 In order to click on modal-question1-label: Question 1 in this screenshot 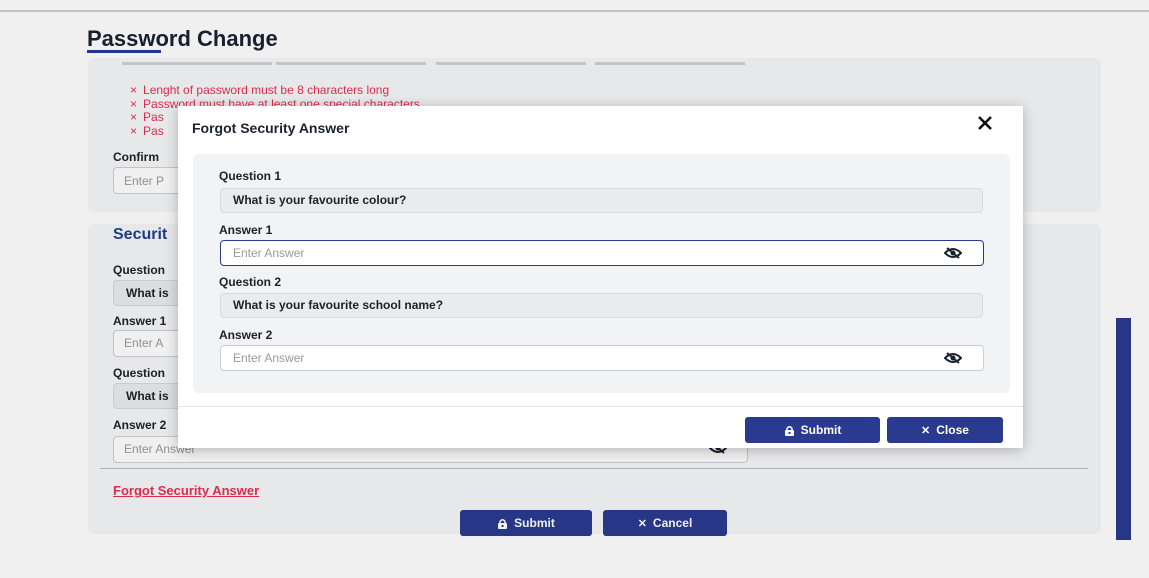, I will do `click(250, 176)`.